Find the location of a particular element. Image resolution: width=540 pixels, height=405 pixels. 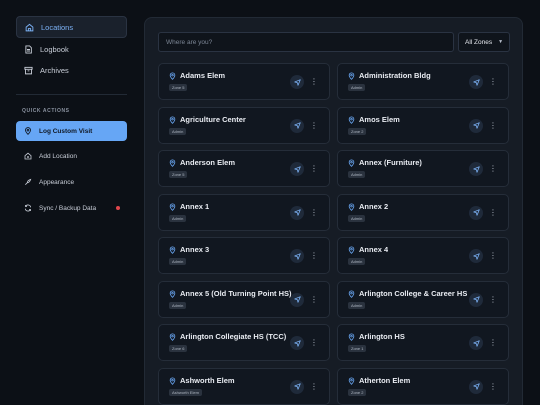

zone-filter-select: All Zones ▼ is located at coordinates (484, 42).